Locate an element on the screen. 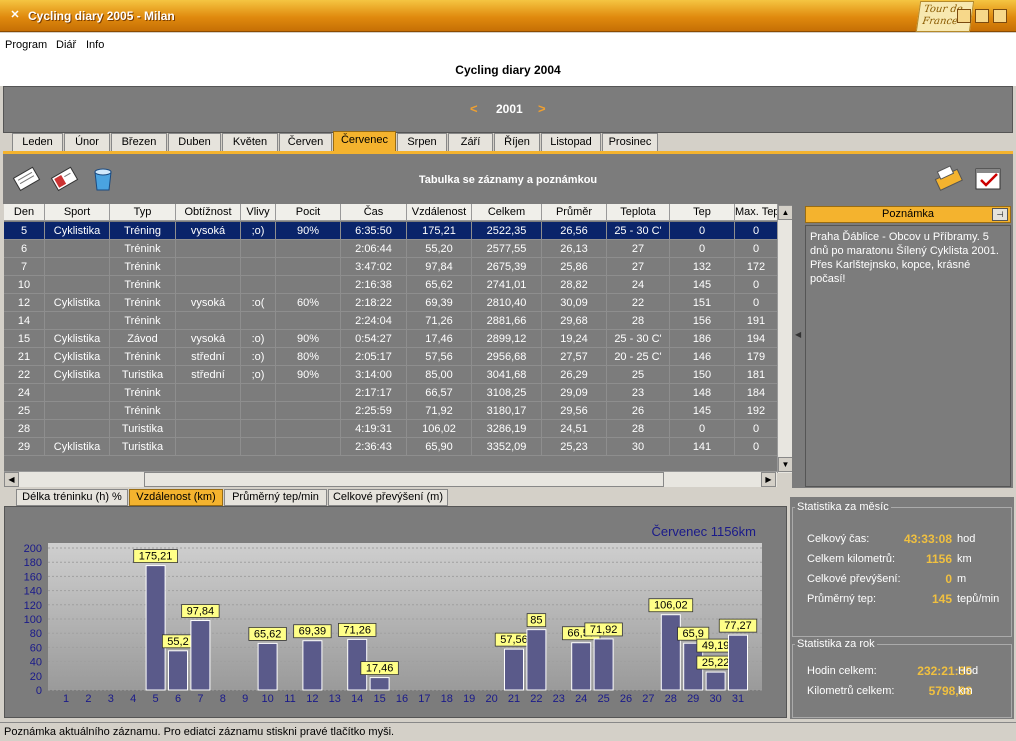 The height and width of the screenshot is (741, 1016). column-header: Vlivy is located at coordinates (258, 212).